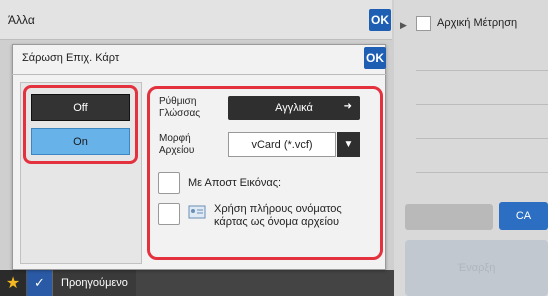  Describe the element at coordinates (197, 283) in the screenshot. I see `bottom-bar: ★ ✓ Προηγούμενο` at that location.